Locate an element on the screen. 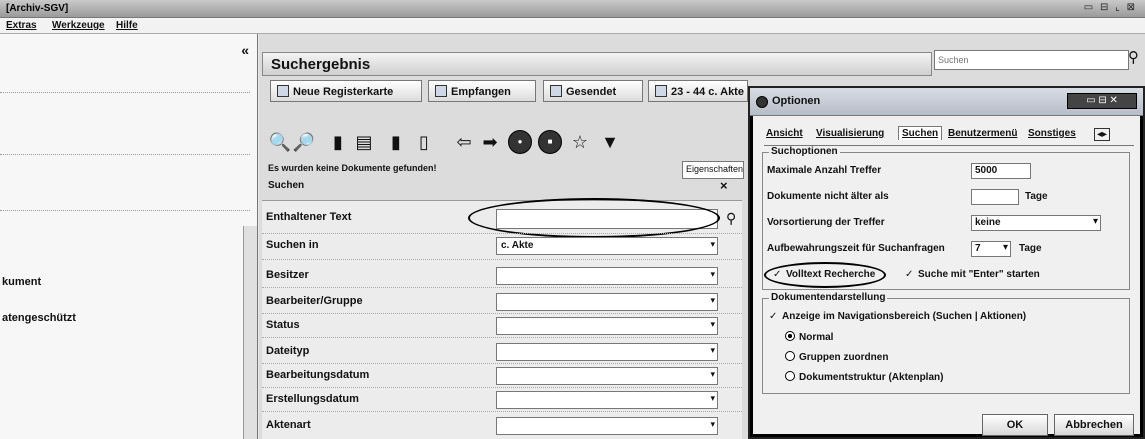 The height and width of the screenshot is (439, 1145). radio-dokumentstruktur: Dokumentstruktur (Aktenplan) is located at coordinates (864, 377).